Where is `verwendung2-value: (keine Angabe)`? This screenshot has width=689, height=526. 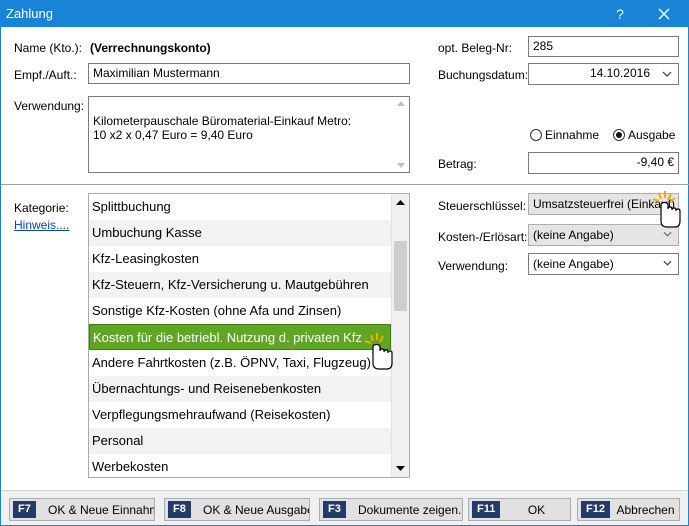 verwendung2-value: (keine Angabe) is located at coordinates (573, 264).